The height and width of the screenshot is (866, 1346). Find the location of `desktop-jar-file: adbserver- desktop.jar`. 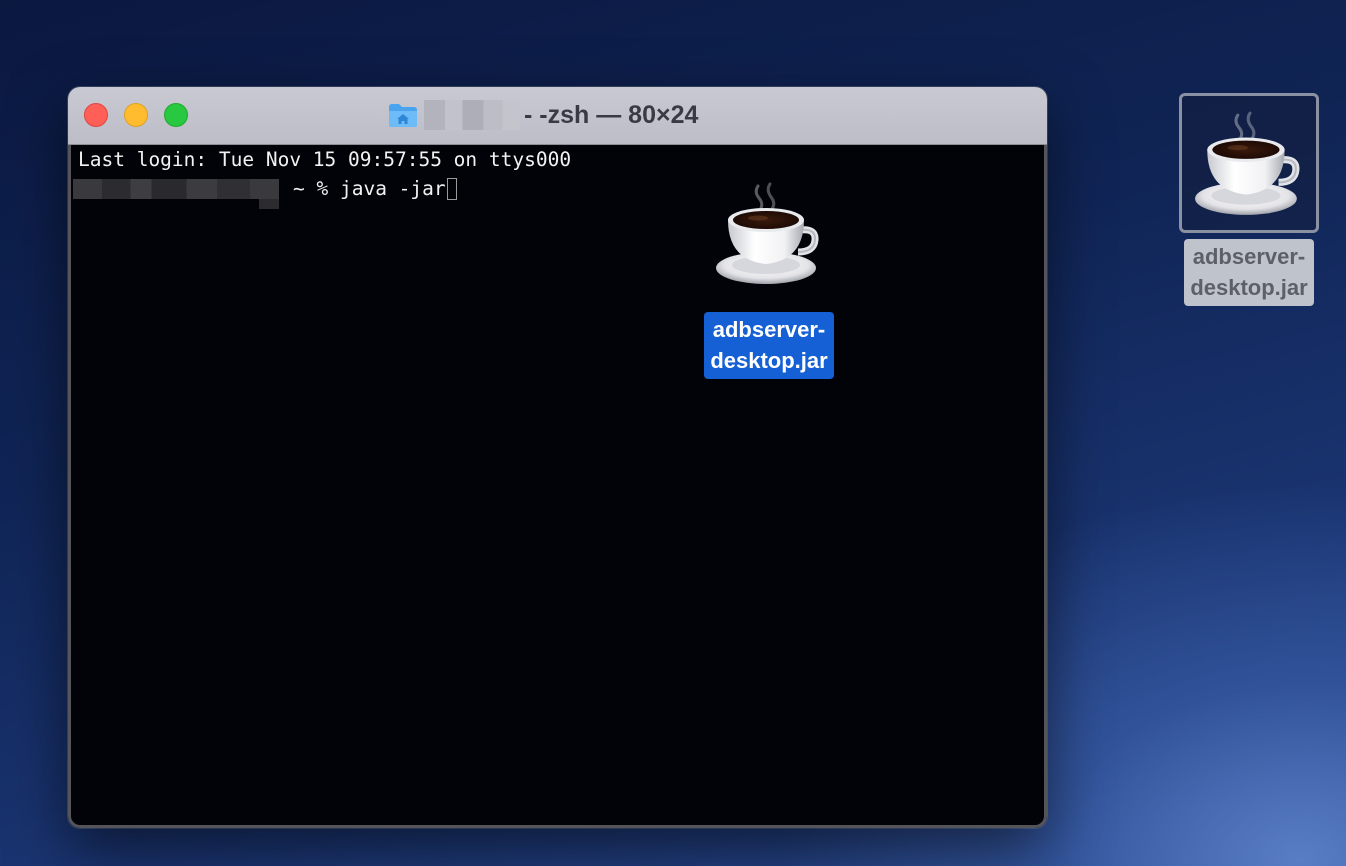

desktop-jar-file: adbserver- desktop.jar is located at coordinates (1249, 199).